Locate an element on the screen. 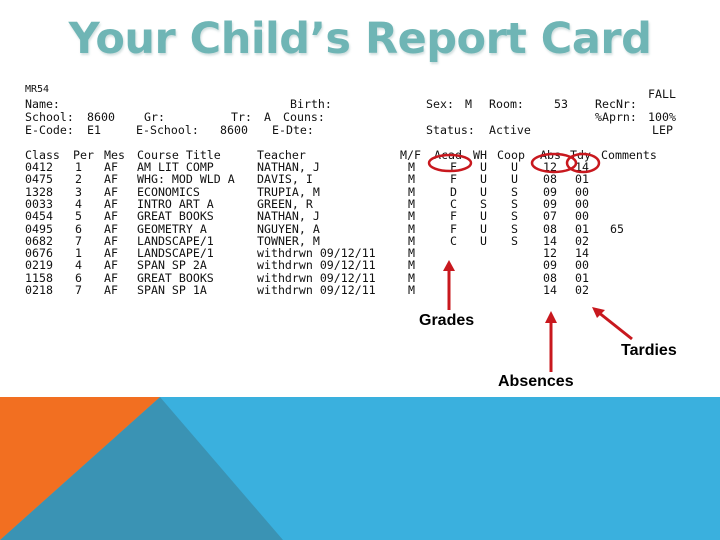 This screenshot has height=540, width=720. col-header-comments: Comments is located at coordinates (629, 155).